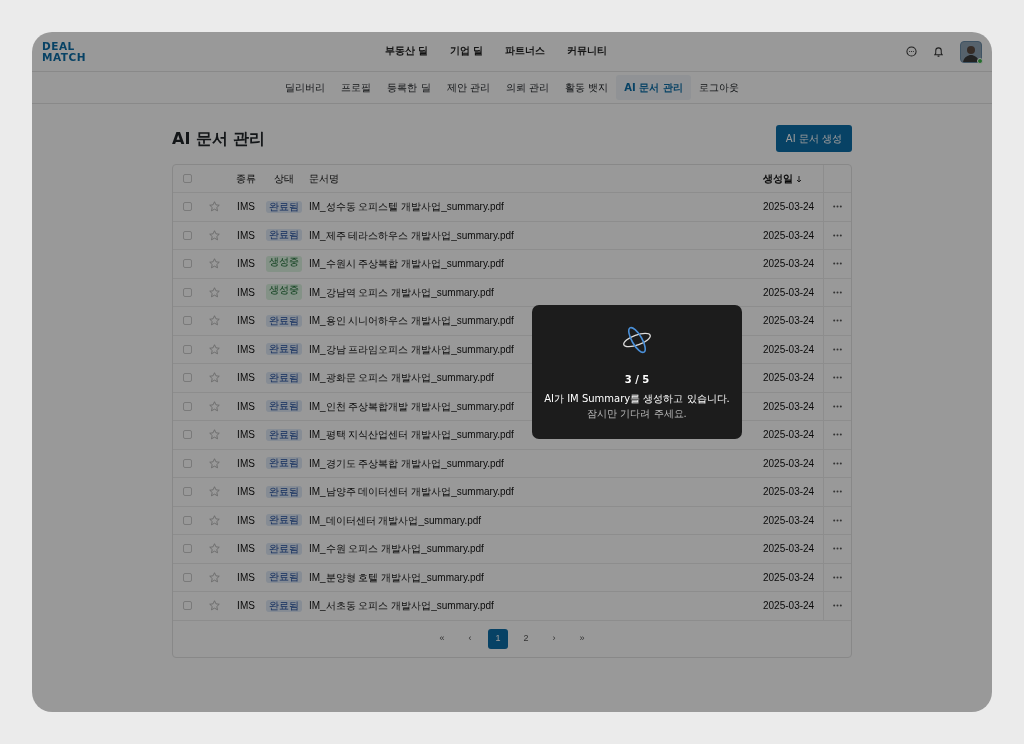  What do you see at coordinates (395, 520) in the screenshot?
I see `file-name: IM_데이터센터 개발사업_summary.pdf` at bounding box center [395, 520].